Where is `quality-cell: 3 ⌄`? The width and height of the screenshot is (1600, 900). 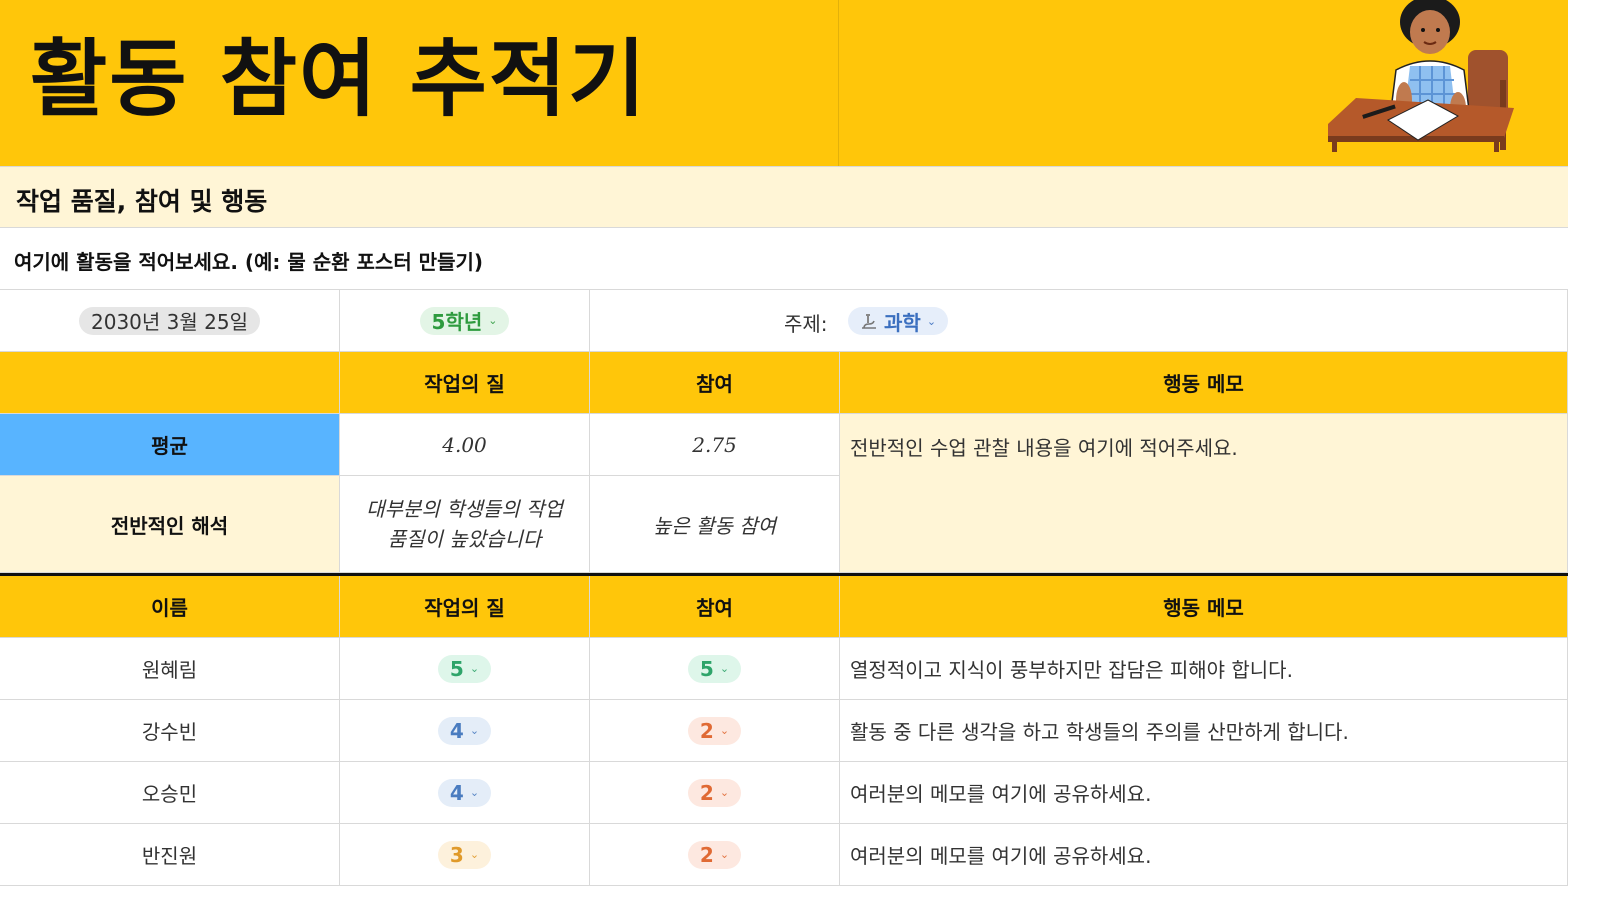 quality-cell: 3 ⌄ is located at coordinates (465, 855).